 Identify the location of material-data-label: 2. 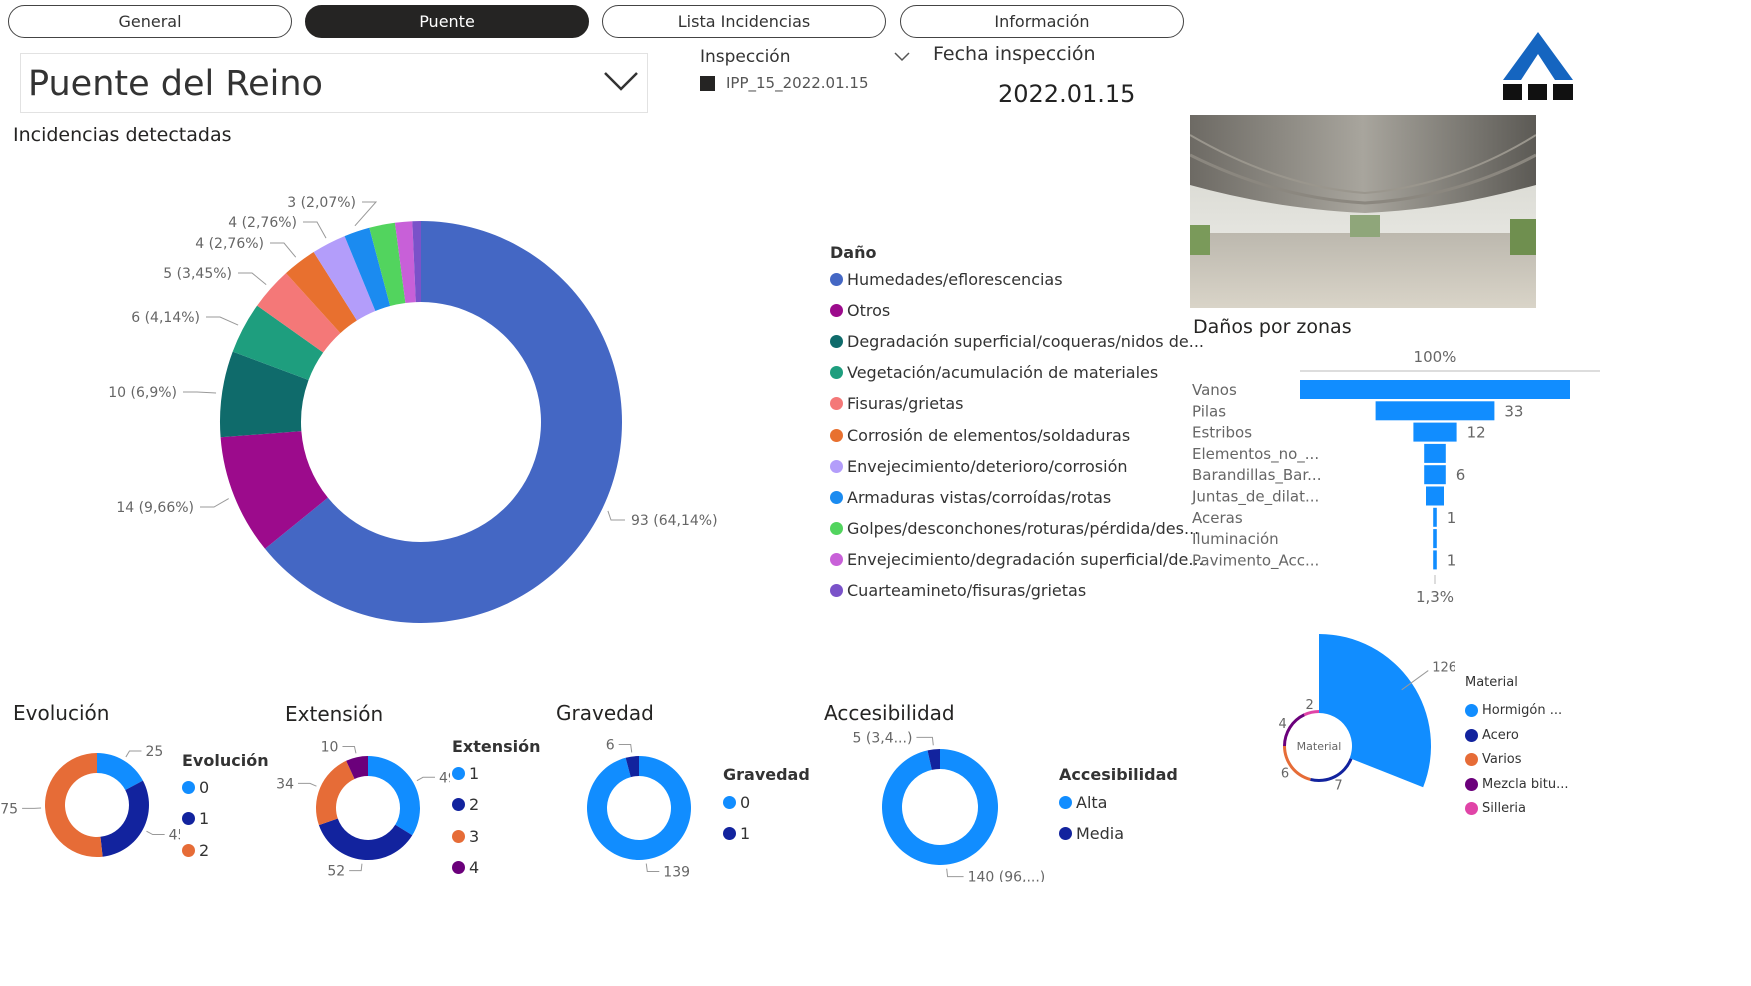
(1309, 705).